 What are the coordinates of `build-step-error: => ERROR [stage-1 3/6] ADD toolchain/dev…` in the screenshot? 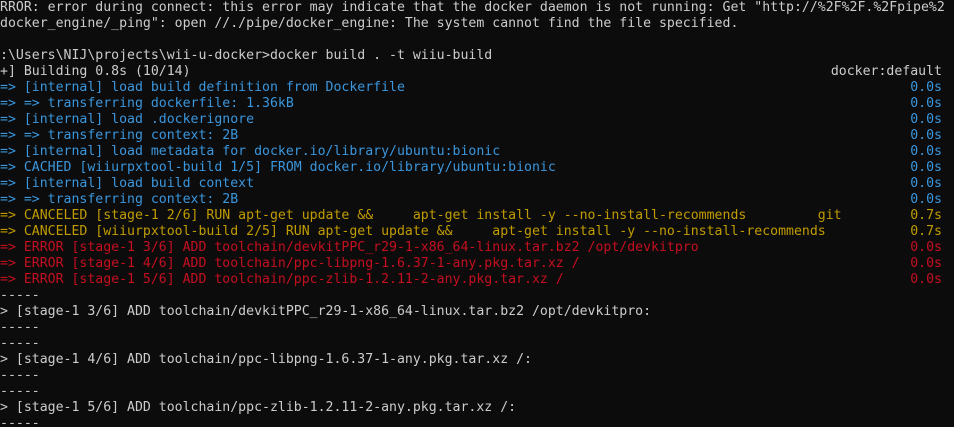 It's located at (471, 248).